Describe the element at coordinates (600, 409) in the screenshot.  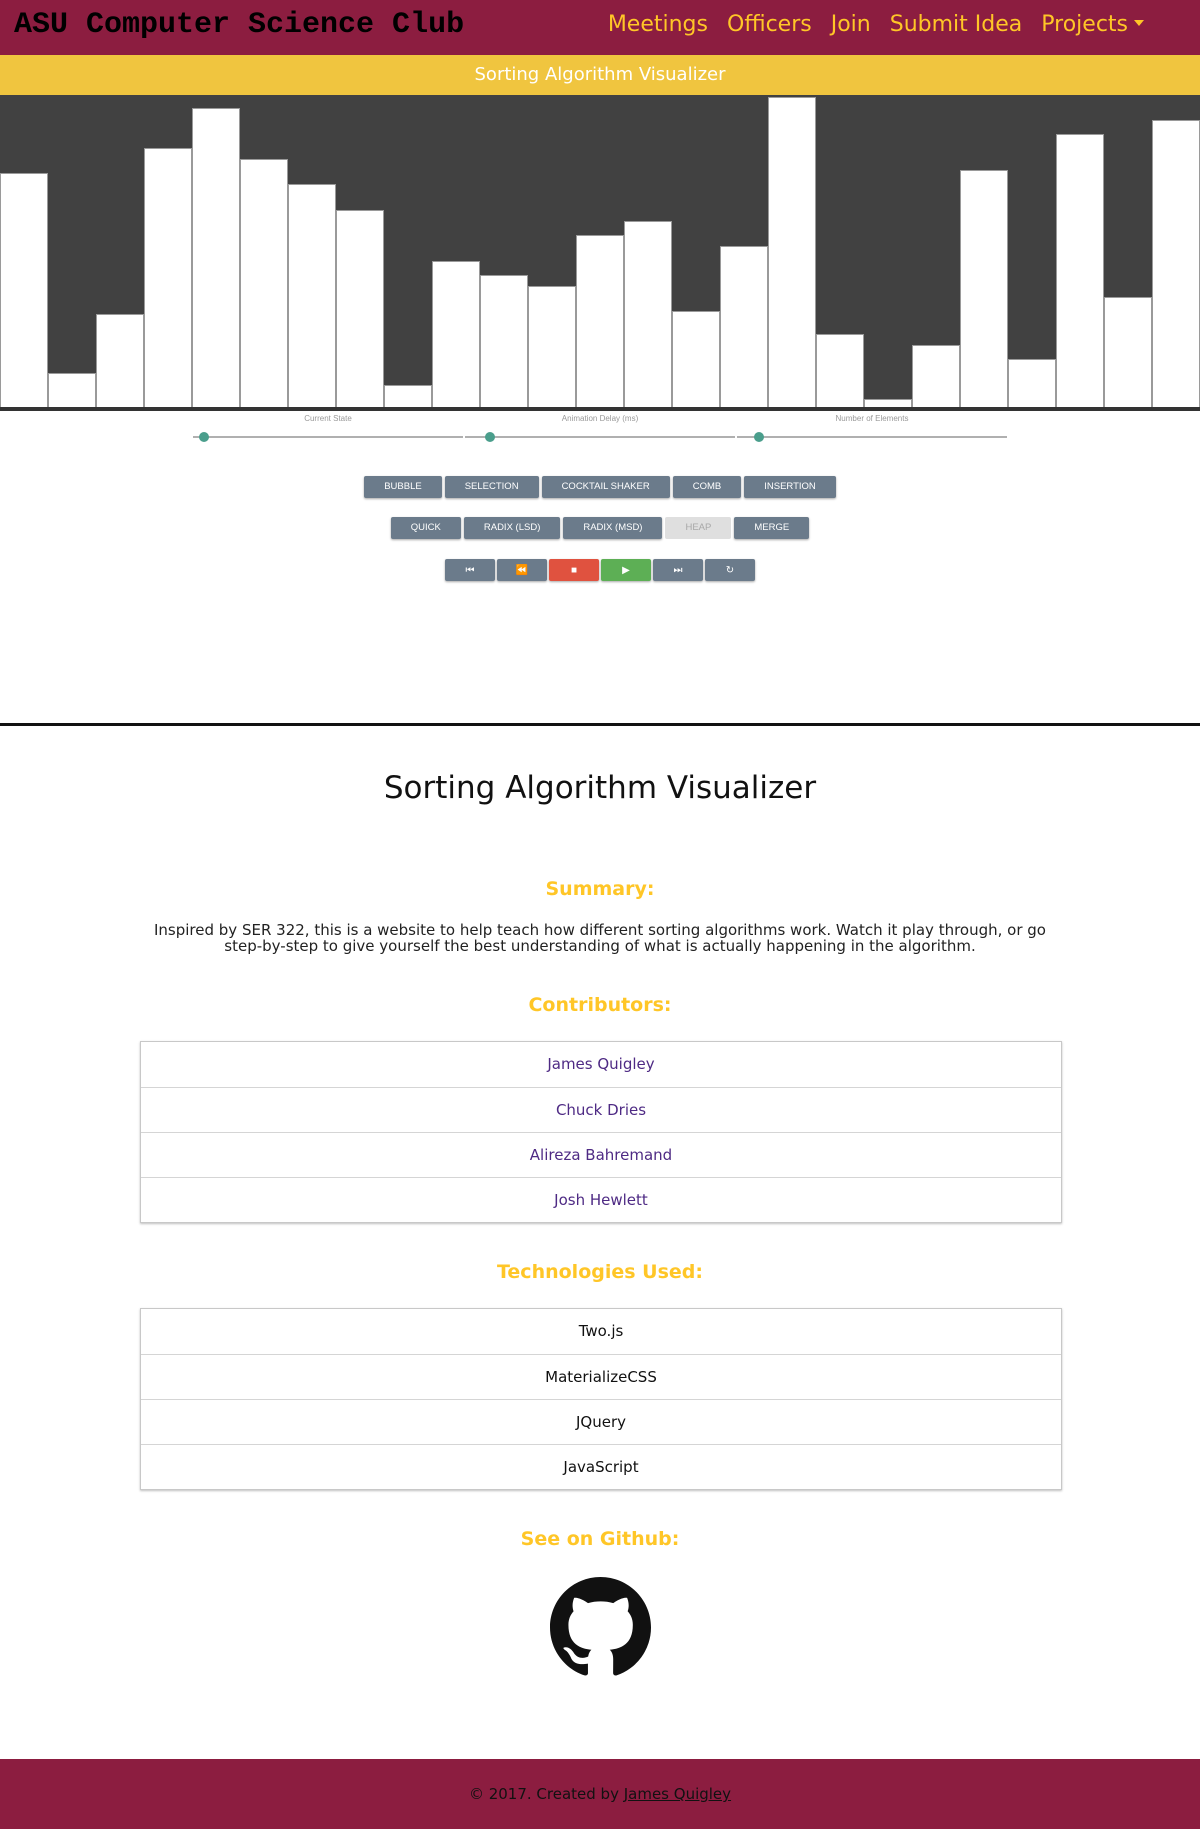
I see `visualizer-baseline` at that location.